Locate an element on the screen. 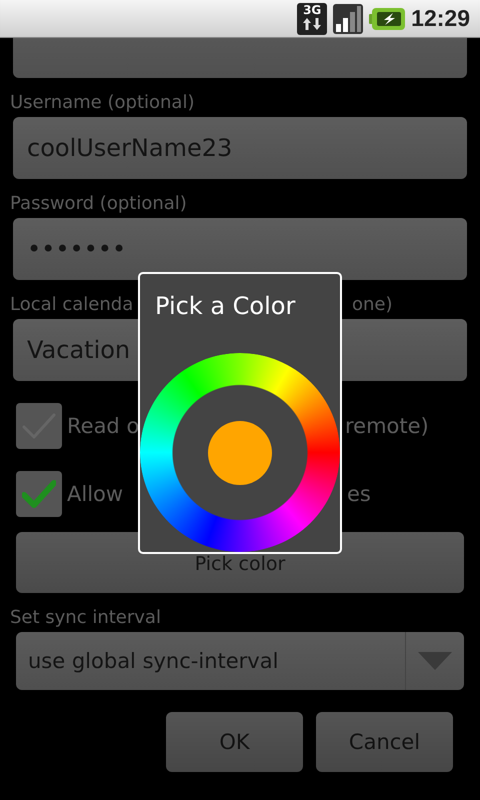  sync-interval-dropdown: use global sync-interval is located at coordinates (240, 661).